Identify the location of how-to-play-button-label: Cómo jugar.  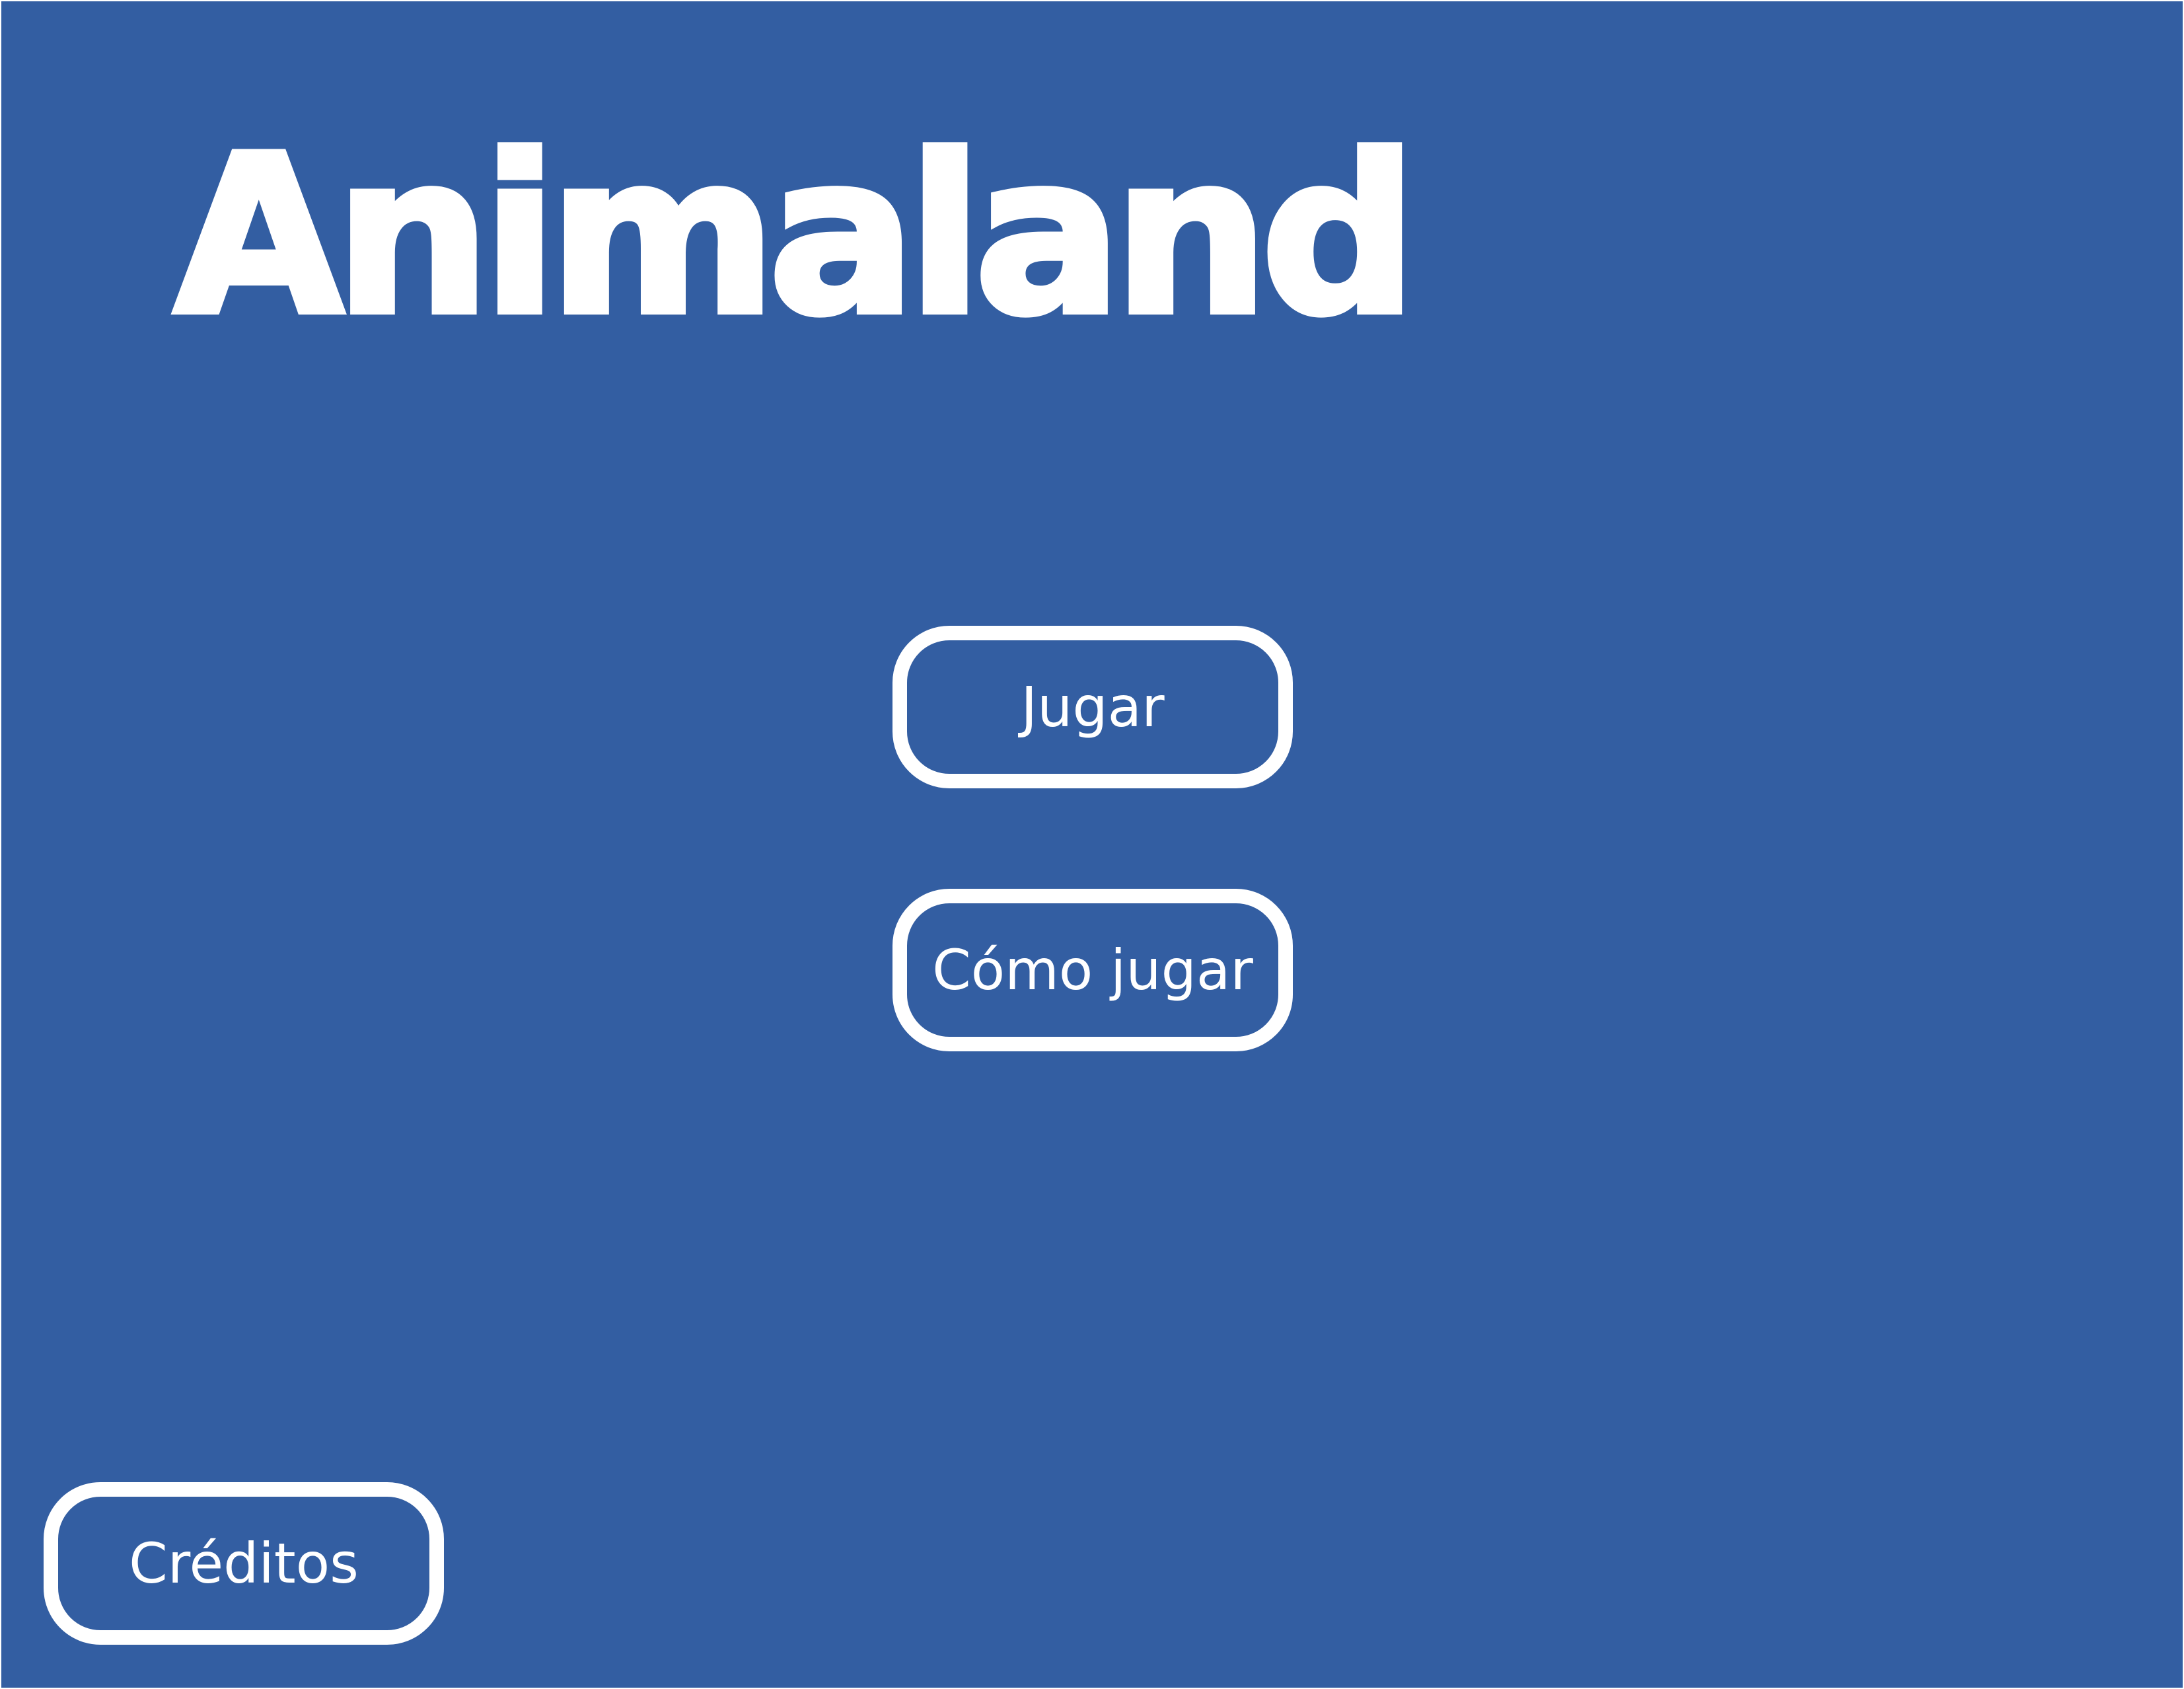
(1092, 970).